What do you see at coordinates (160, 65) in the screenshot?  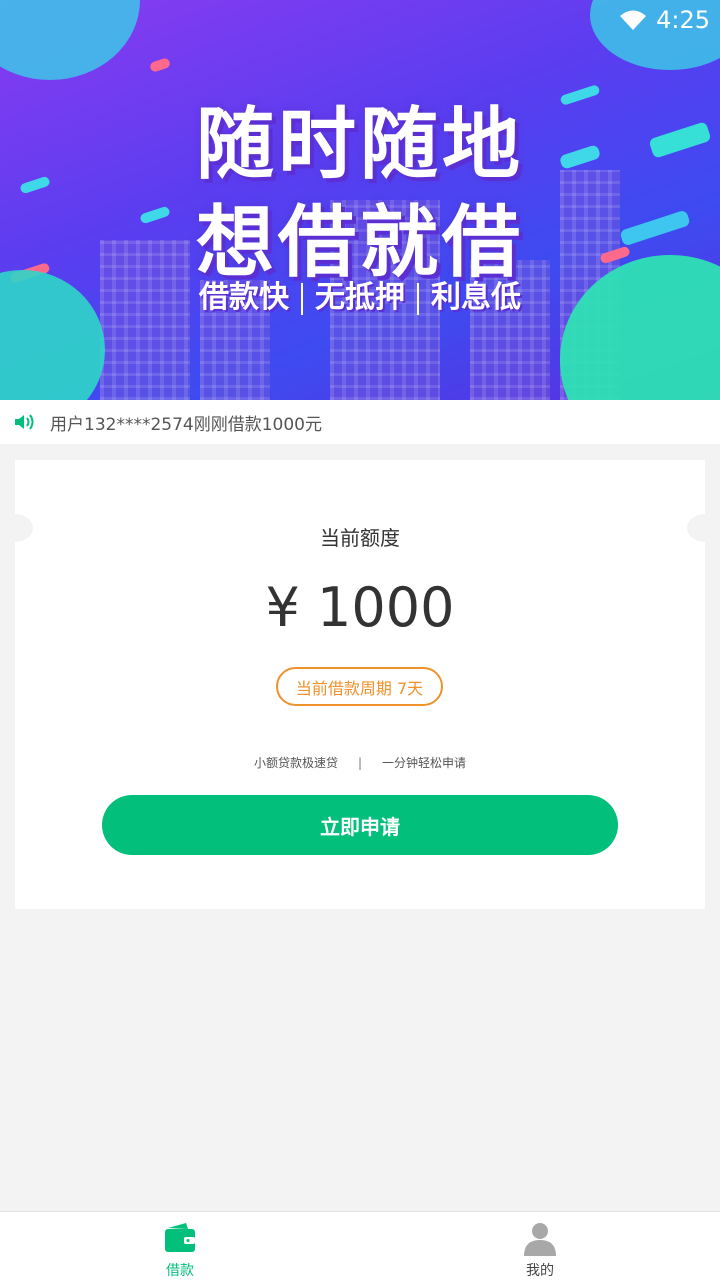 I see `banner-streak` at bounding box center [160, 65].